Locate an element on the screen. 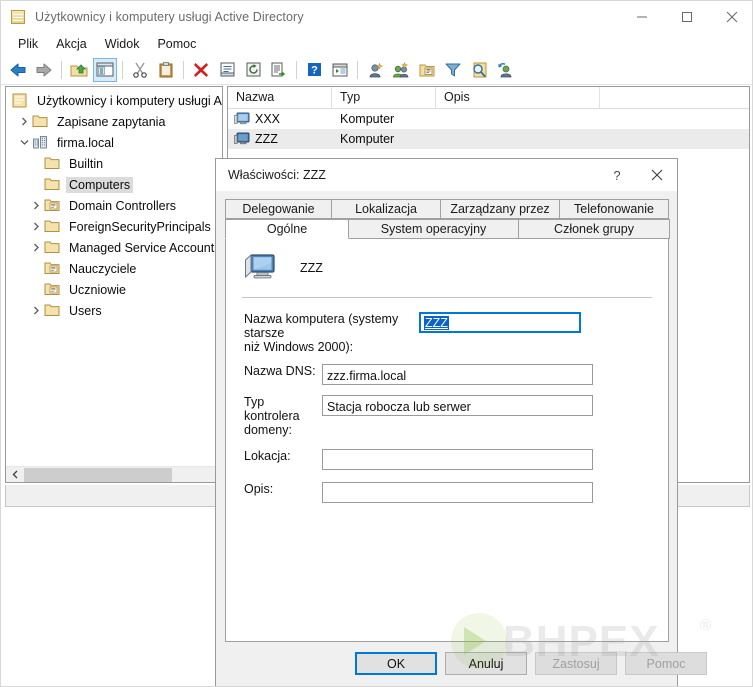 Image resolution: width=753 pixels, height=687 pixels. tree-item-label: Nauczyciele is located at coordinates (103, 268).